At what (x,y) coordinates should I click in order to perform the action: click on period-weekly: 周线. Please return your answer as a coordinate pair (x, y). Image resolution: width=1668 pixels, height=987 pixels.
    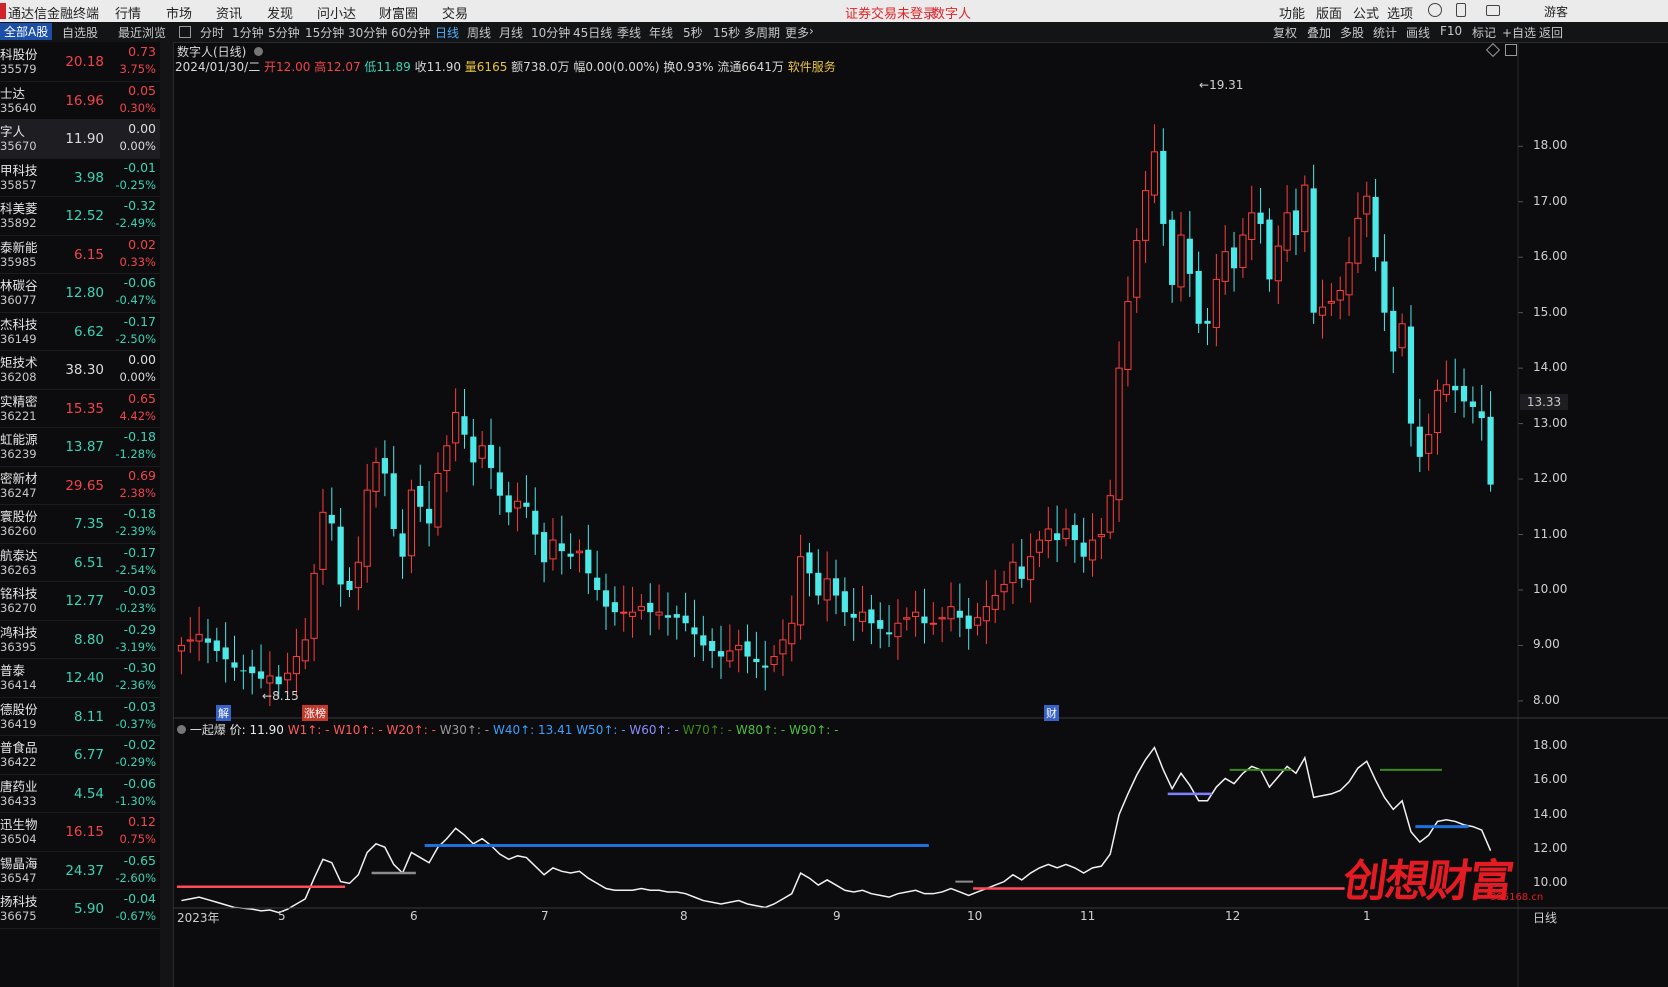
    Looking at the image, I should click on (479, 32).